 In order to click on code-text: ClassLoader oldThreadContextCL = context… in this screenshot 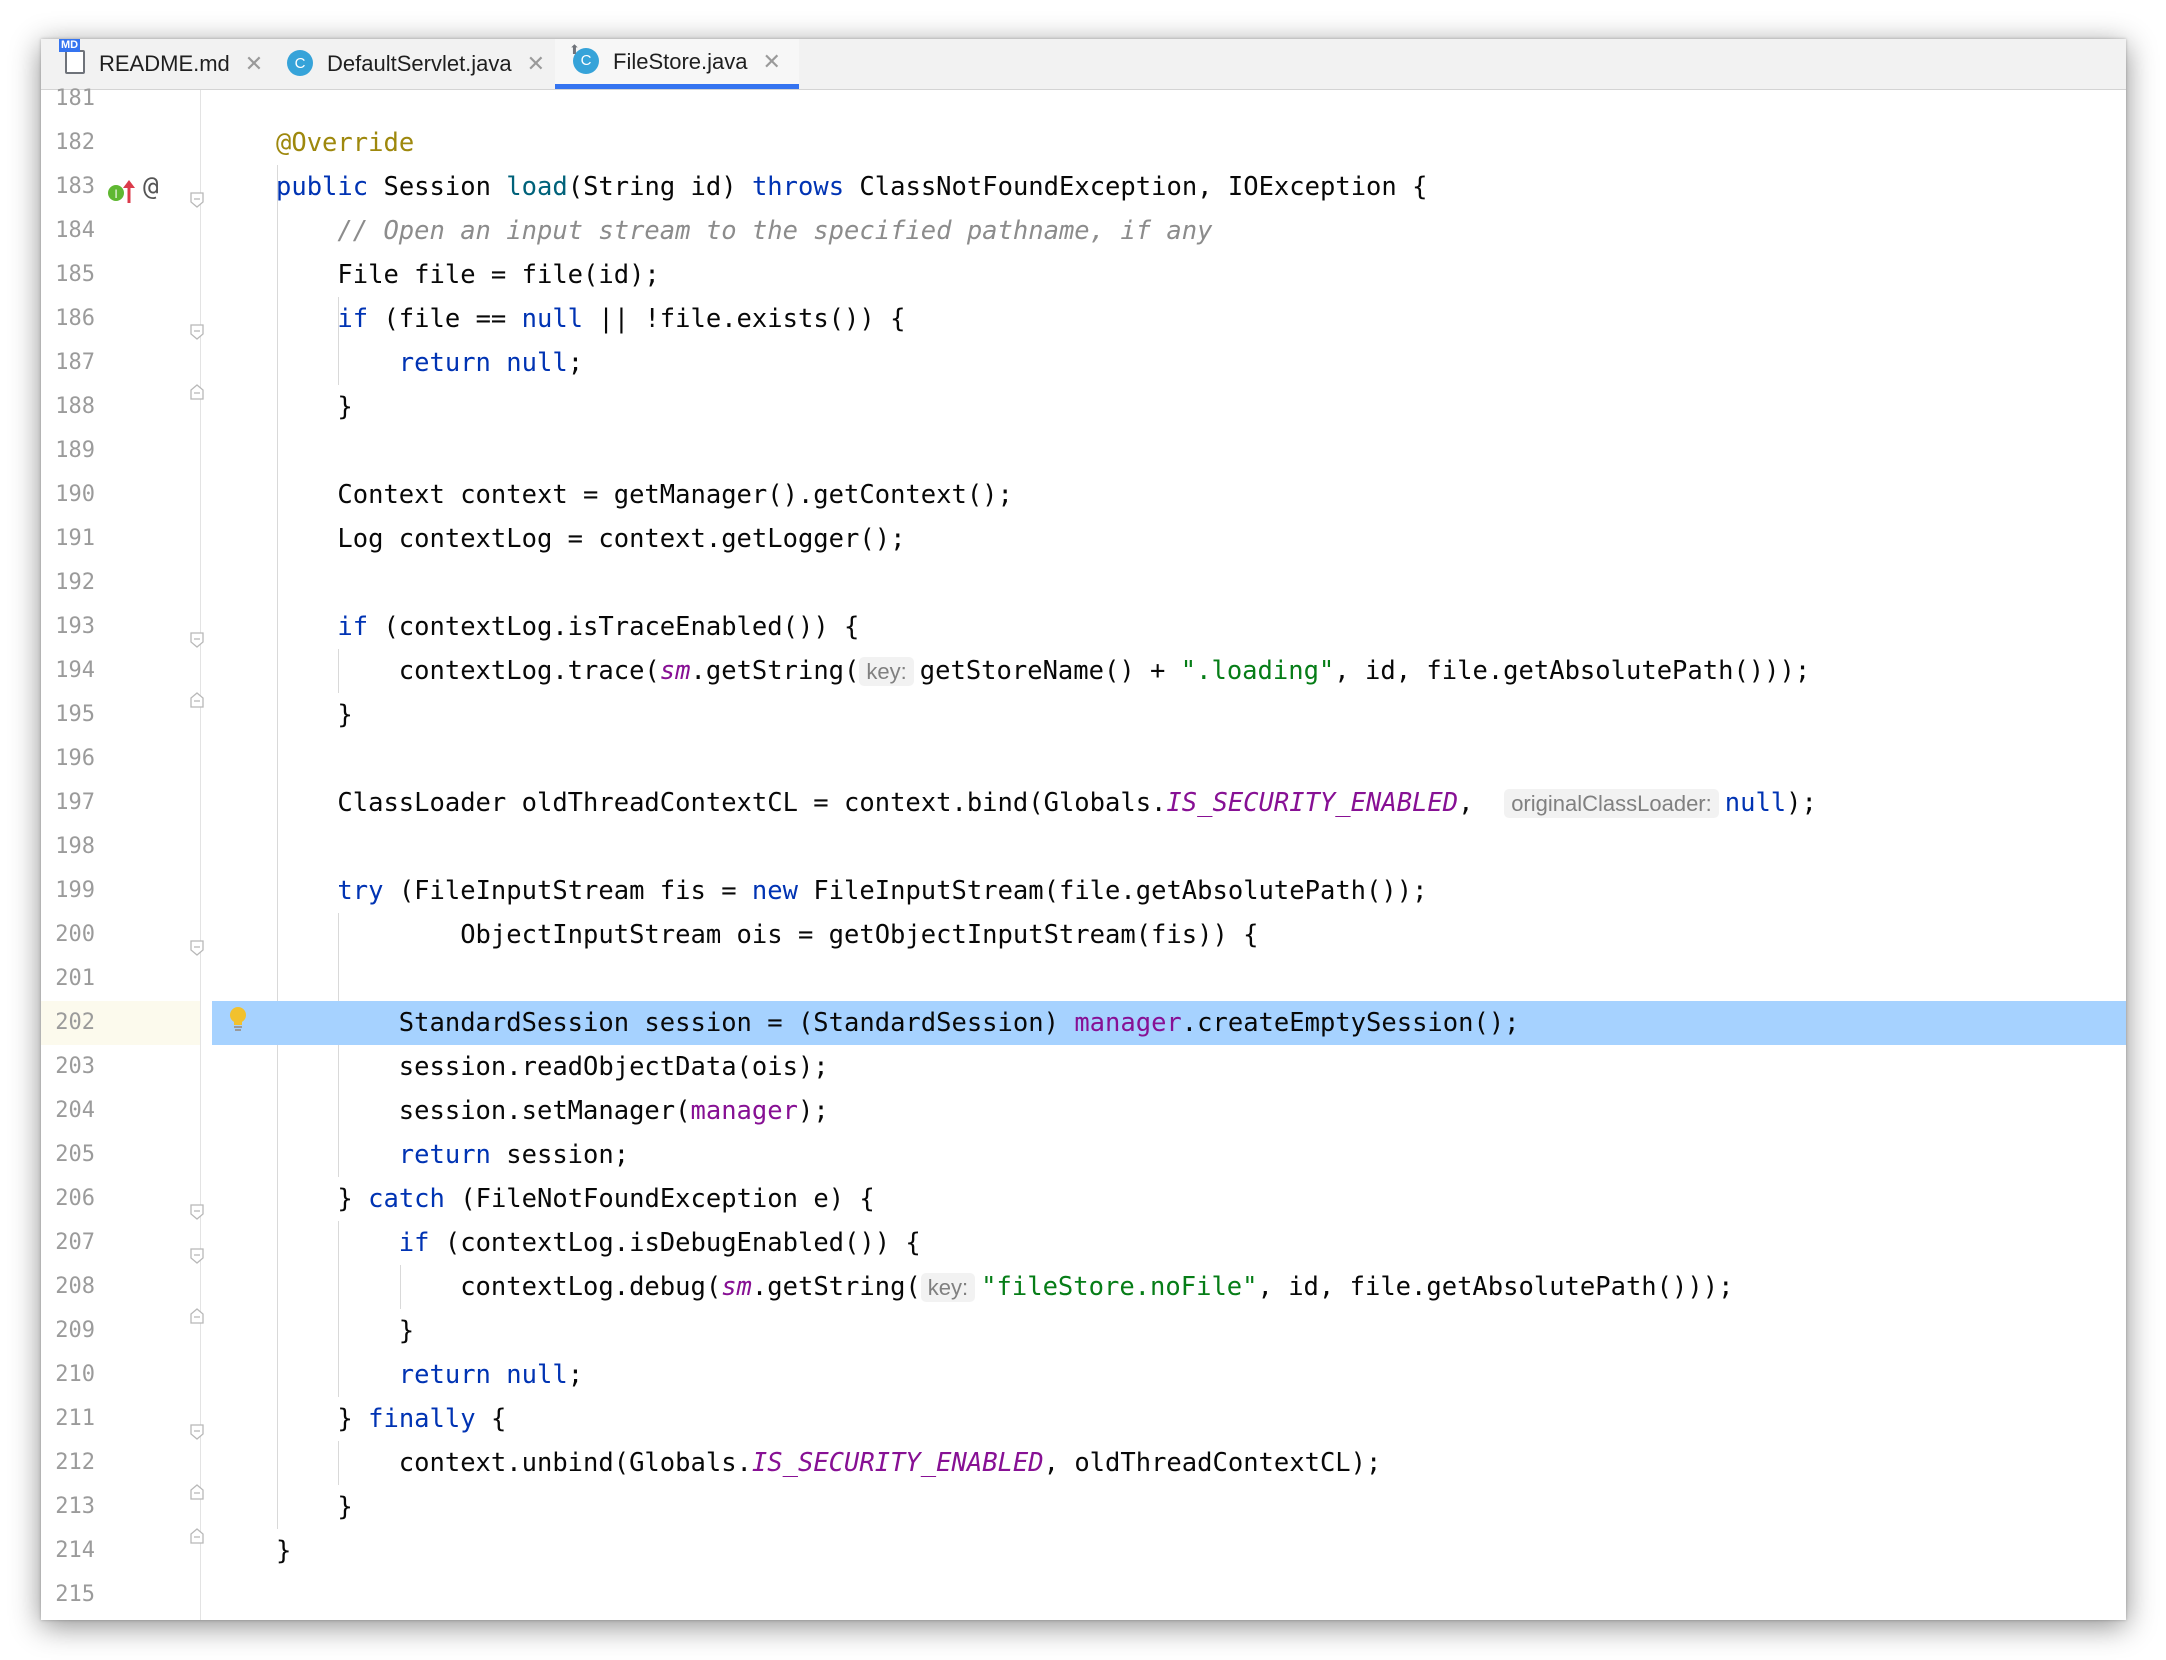, I will do `click(1077, 803)`.